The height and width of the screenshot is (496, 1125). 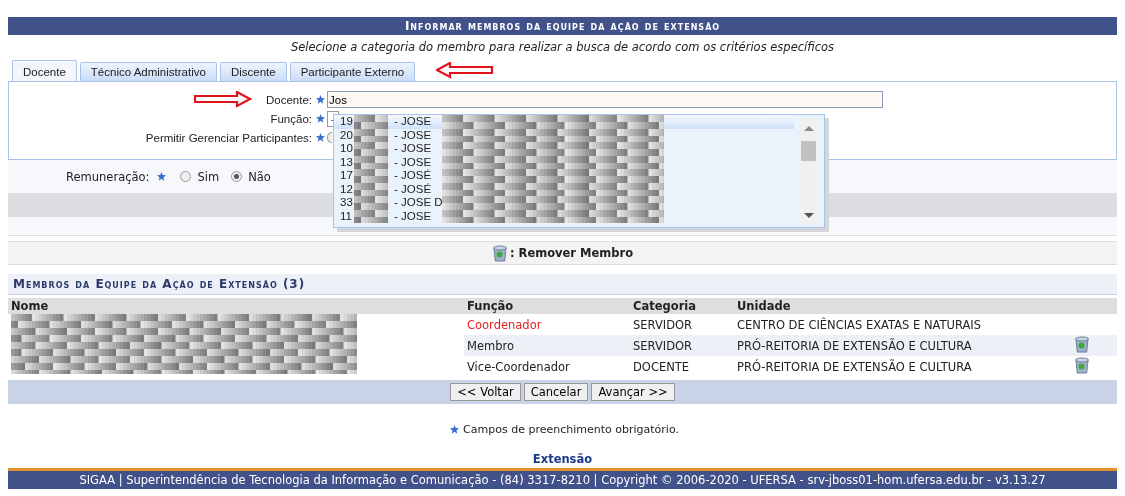 I want to click on suggestion-item: 20 - JOSE, so click(x=564, y=135).